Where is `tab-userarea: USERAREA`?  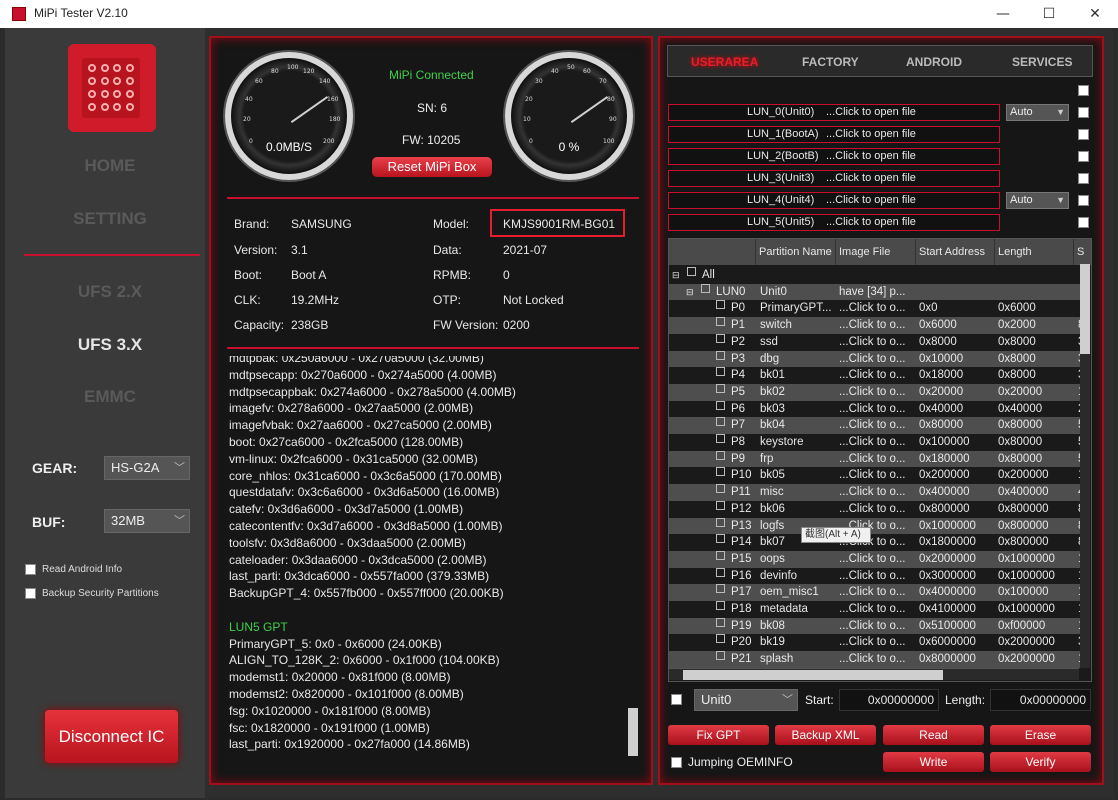 tab-userarea: USERAREA is located at coordinates (724, 62).